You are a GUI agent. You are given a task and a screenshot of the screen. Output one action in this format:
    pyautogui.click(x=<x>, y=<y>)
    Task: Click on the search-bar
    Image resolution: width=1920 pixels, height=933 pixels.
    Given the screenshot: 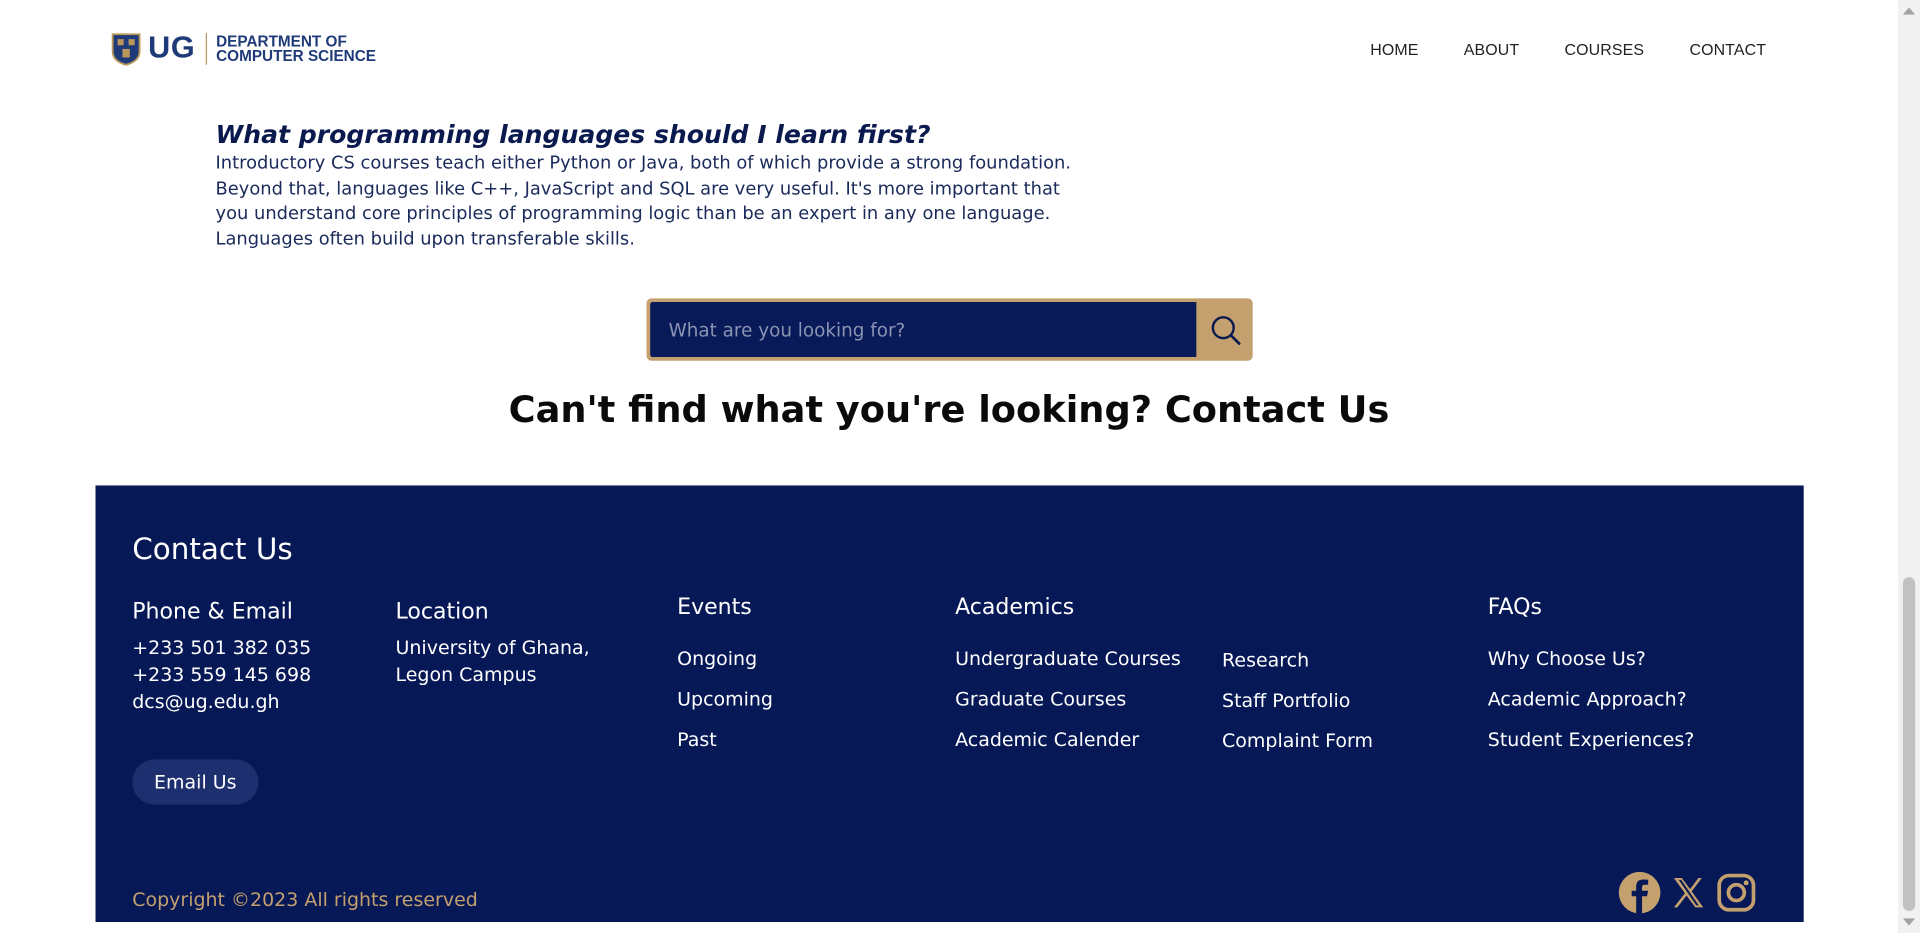 What is the action you would take?
    pyautogui.click(x=949, y=329)
    